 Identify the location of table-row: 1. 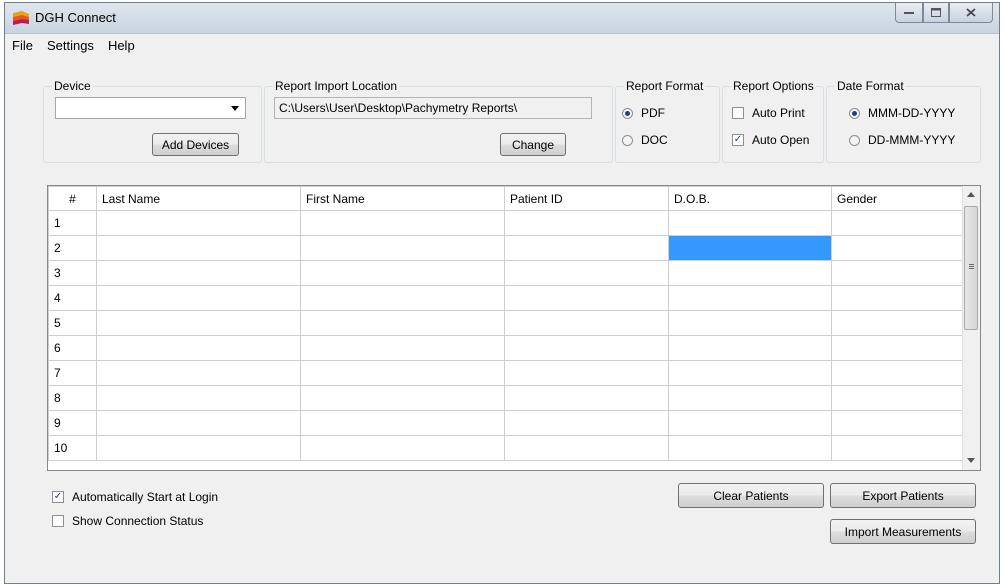
(506, 223).